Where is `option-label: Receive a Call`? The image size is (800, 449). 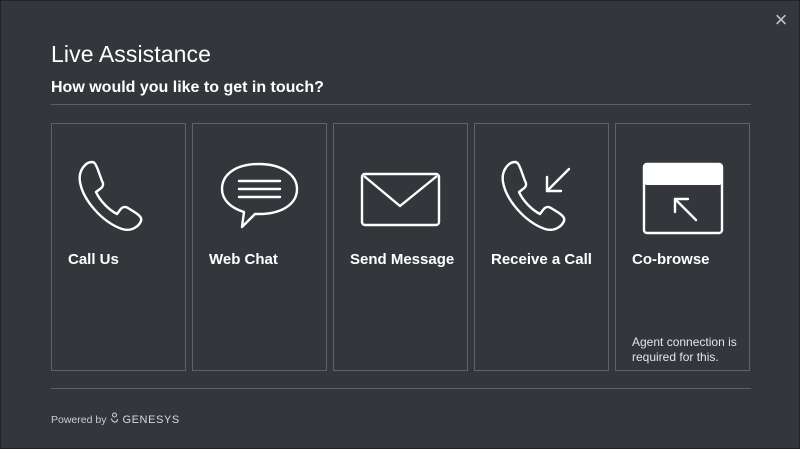
option-label: Receive a Call is located at coordinates (541, 259).